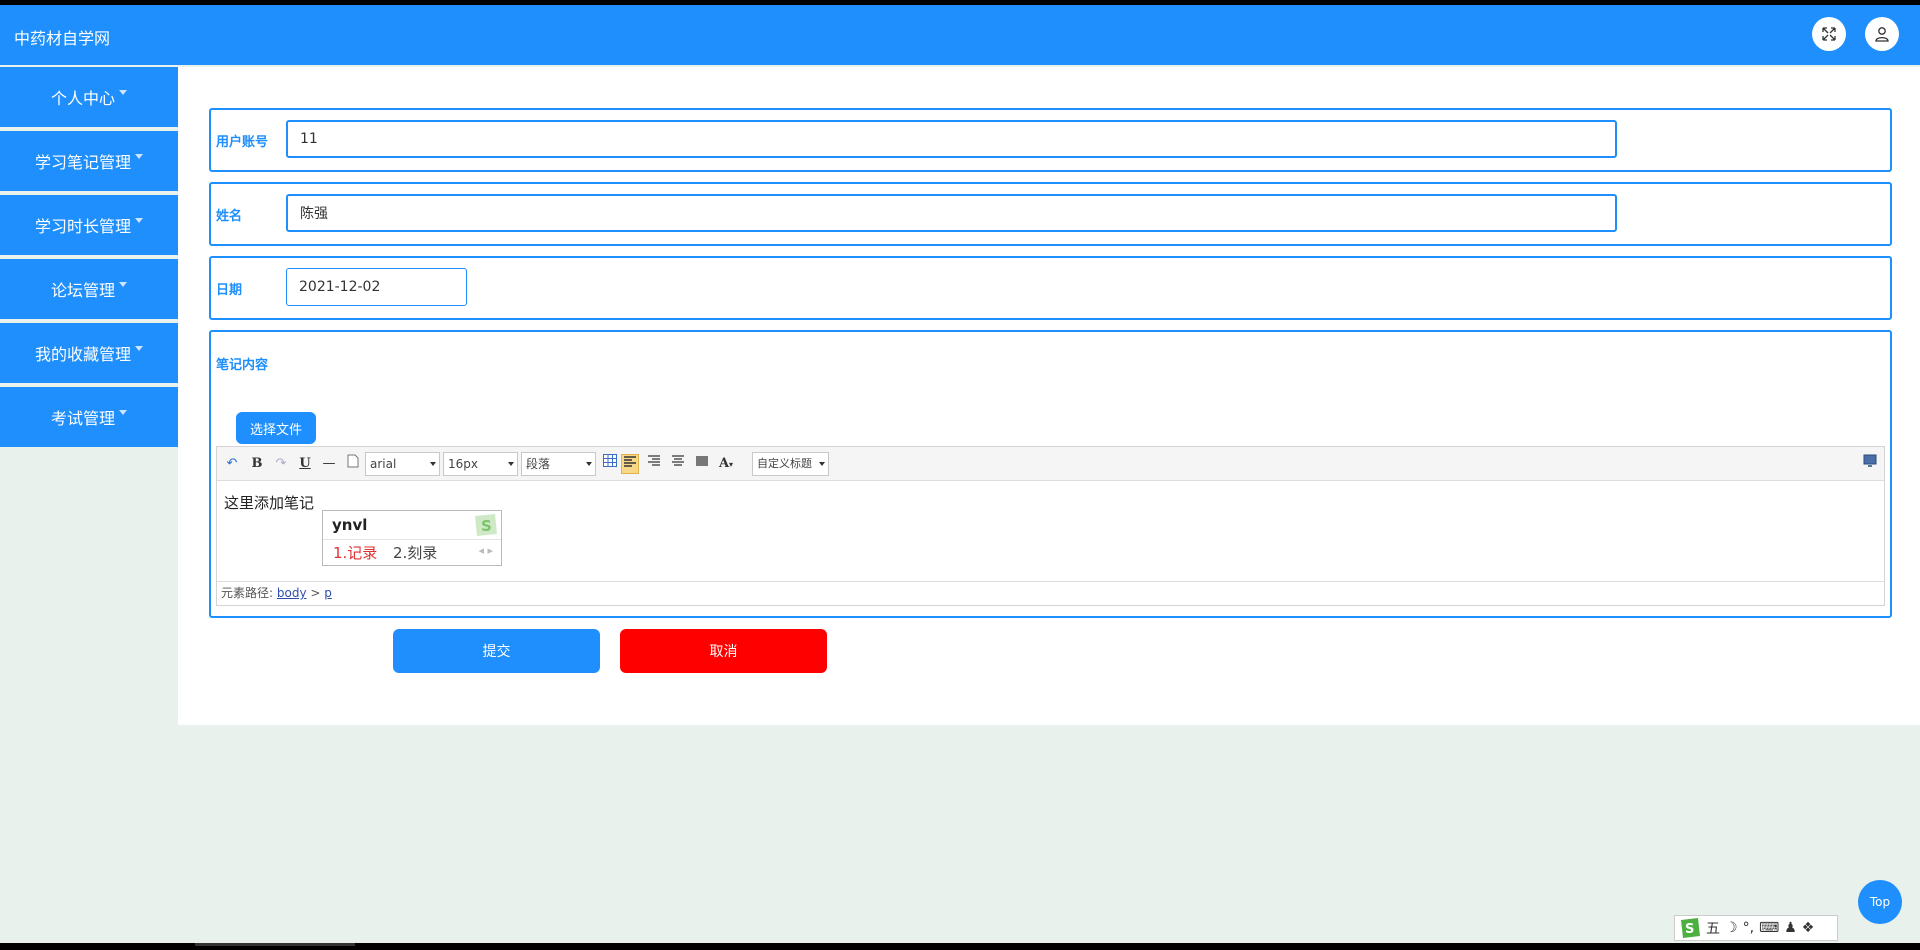  I want to click on custom-title-select: 自定义标题, so click(790, 464).